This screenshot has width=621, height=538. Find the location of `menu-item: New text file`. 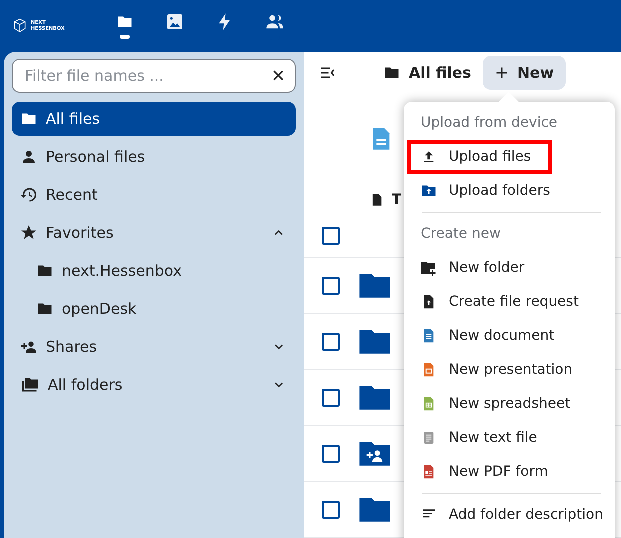

menu-item: New text file is located at coordinates (509, 438).